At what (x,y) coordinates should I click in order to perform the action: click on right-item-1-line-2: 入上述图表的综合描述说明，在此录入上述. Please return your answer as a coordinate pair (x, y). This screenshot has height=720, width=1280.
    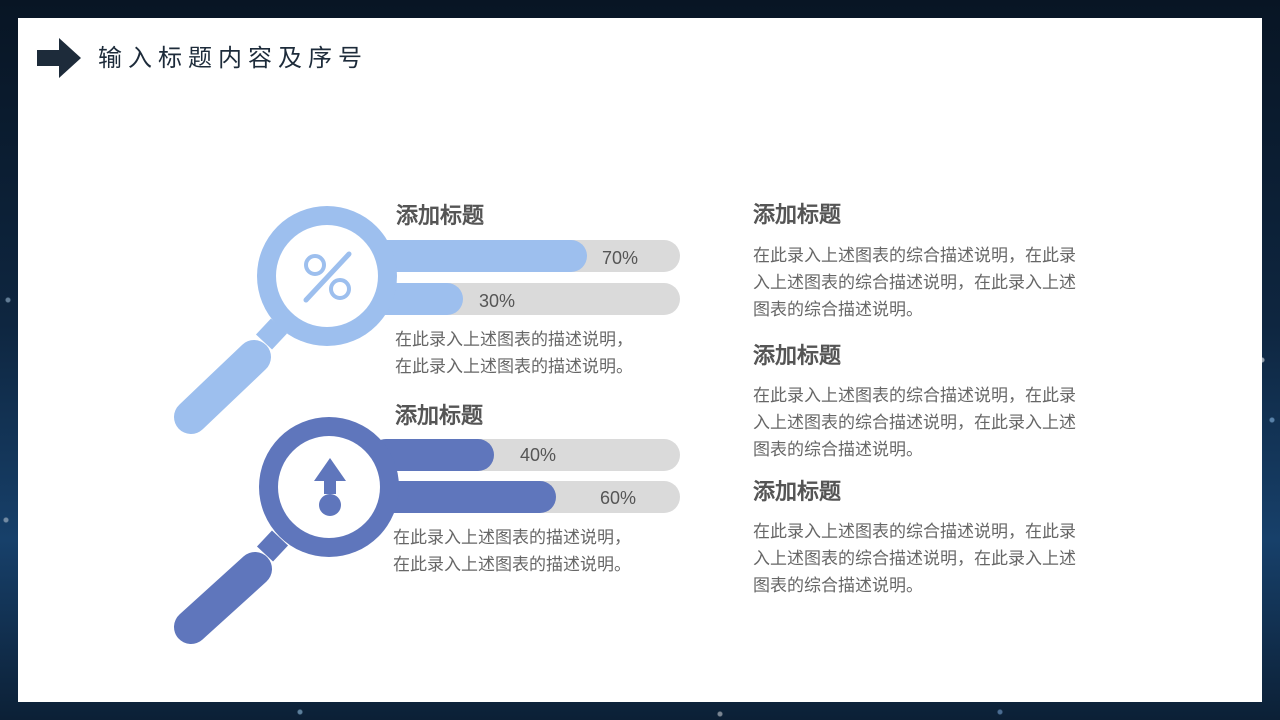
    Looking at the image, I should click on (914, 283).